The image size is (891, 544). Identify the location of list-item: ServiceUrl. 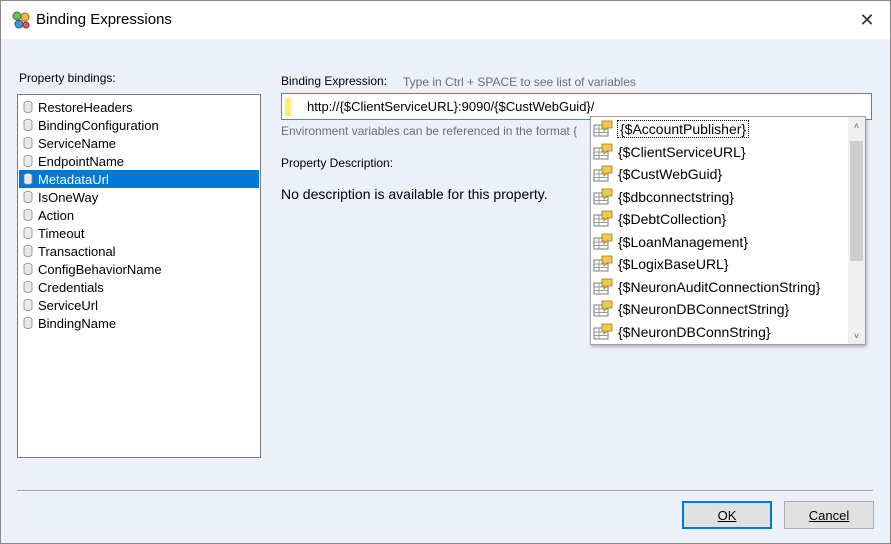
(139, 305).